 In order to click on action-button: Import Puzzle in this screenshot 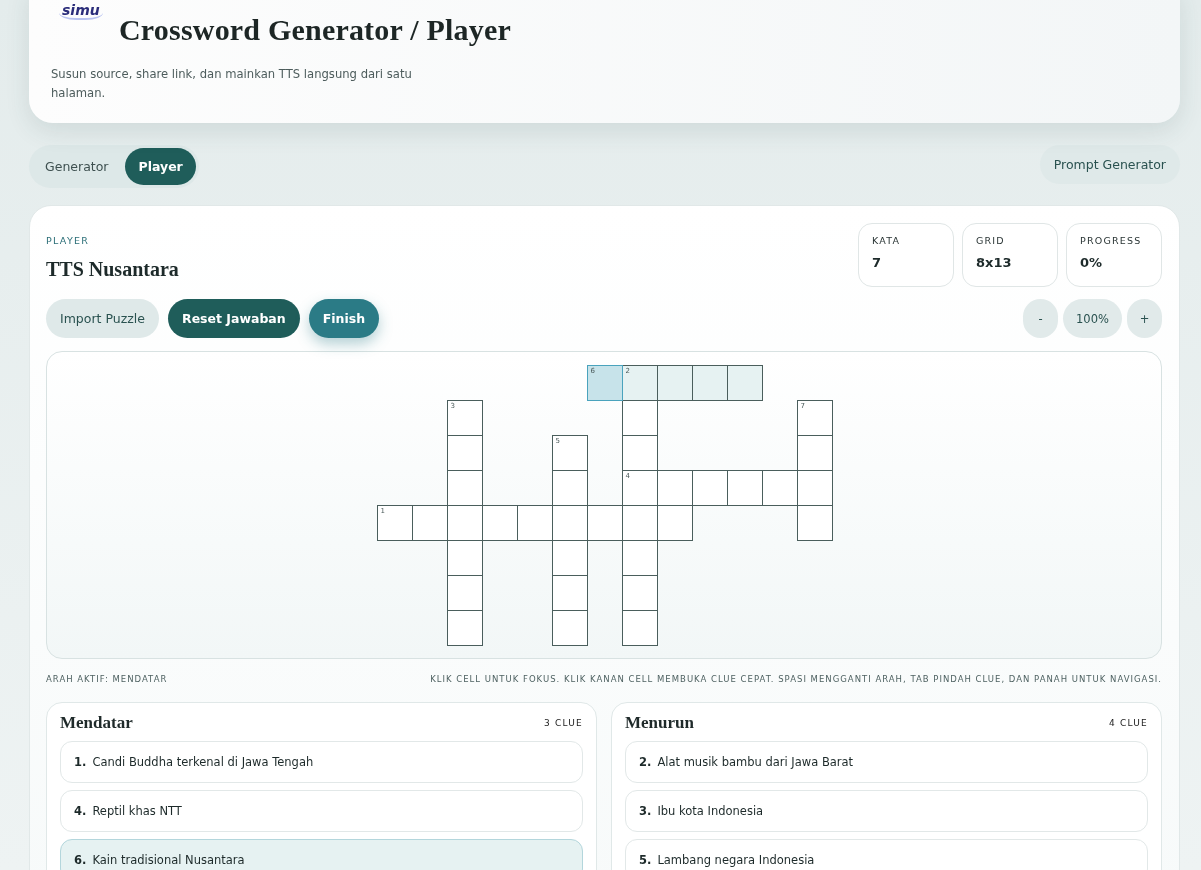, I will do `click(102, 318)`.